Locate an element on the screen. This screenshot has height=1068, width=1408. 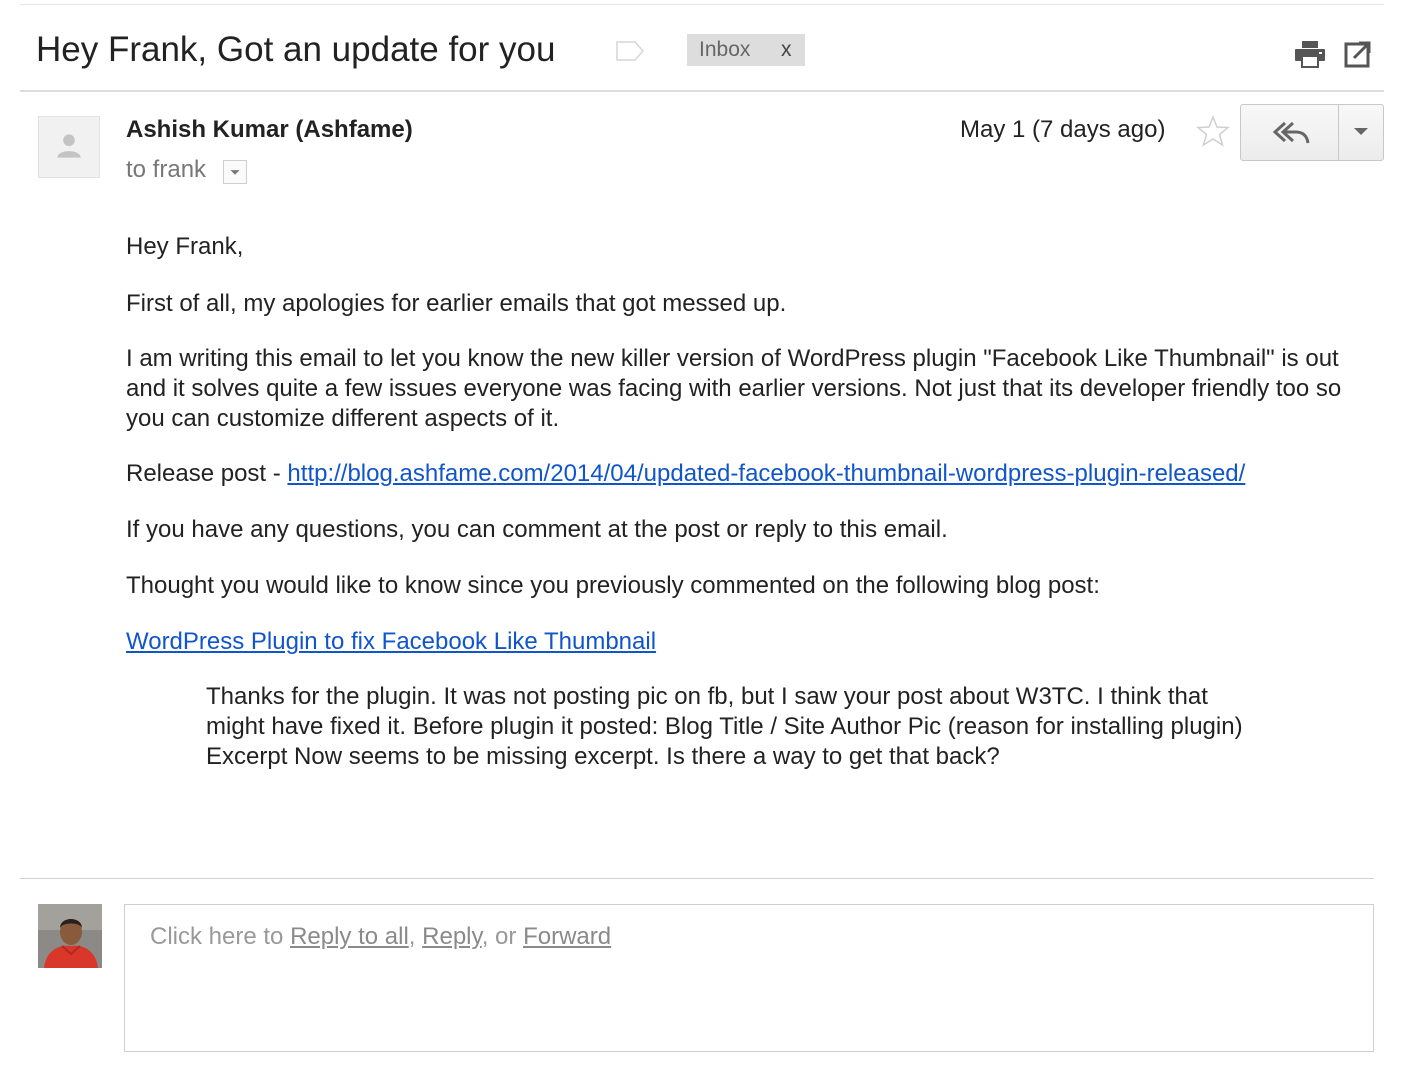
print-icon is located at coordinates (1310, 54).